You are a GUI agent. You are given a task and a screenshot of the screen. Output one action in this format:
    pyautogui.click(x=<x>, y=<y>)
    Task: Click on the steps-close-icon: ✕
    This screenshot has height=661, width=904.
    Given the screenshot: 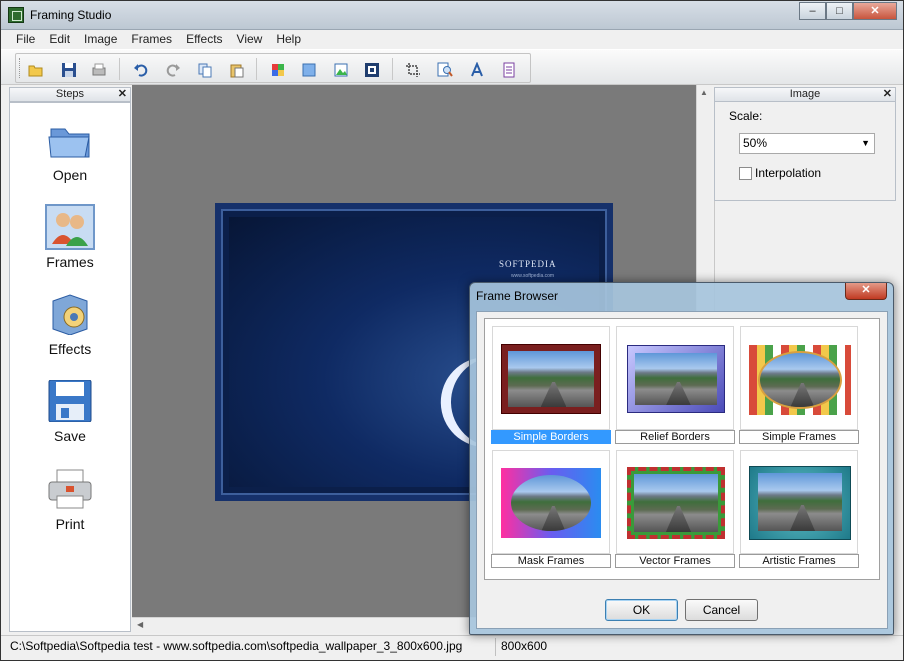 What is the action you would take?
    pyautogui.click(x=122, y=94)
    